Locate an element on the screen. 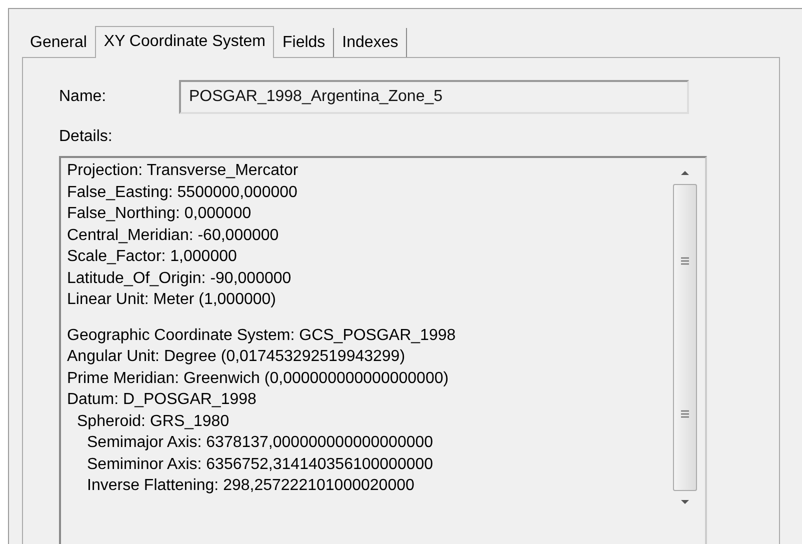 The width and height of the screenshot is (802, 544). tab: XY Coordinate System is located at coordinates (184, 42).